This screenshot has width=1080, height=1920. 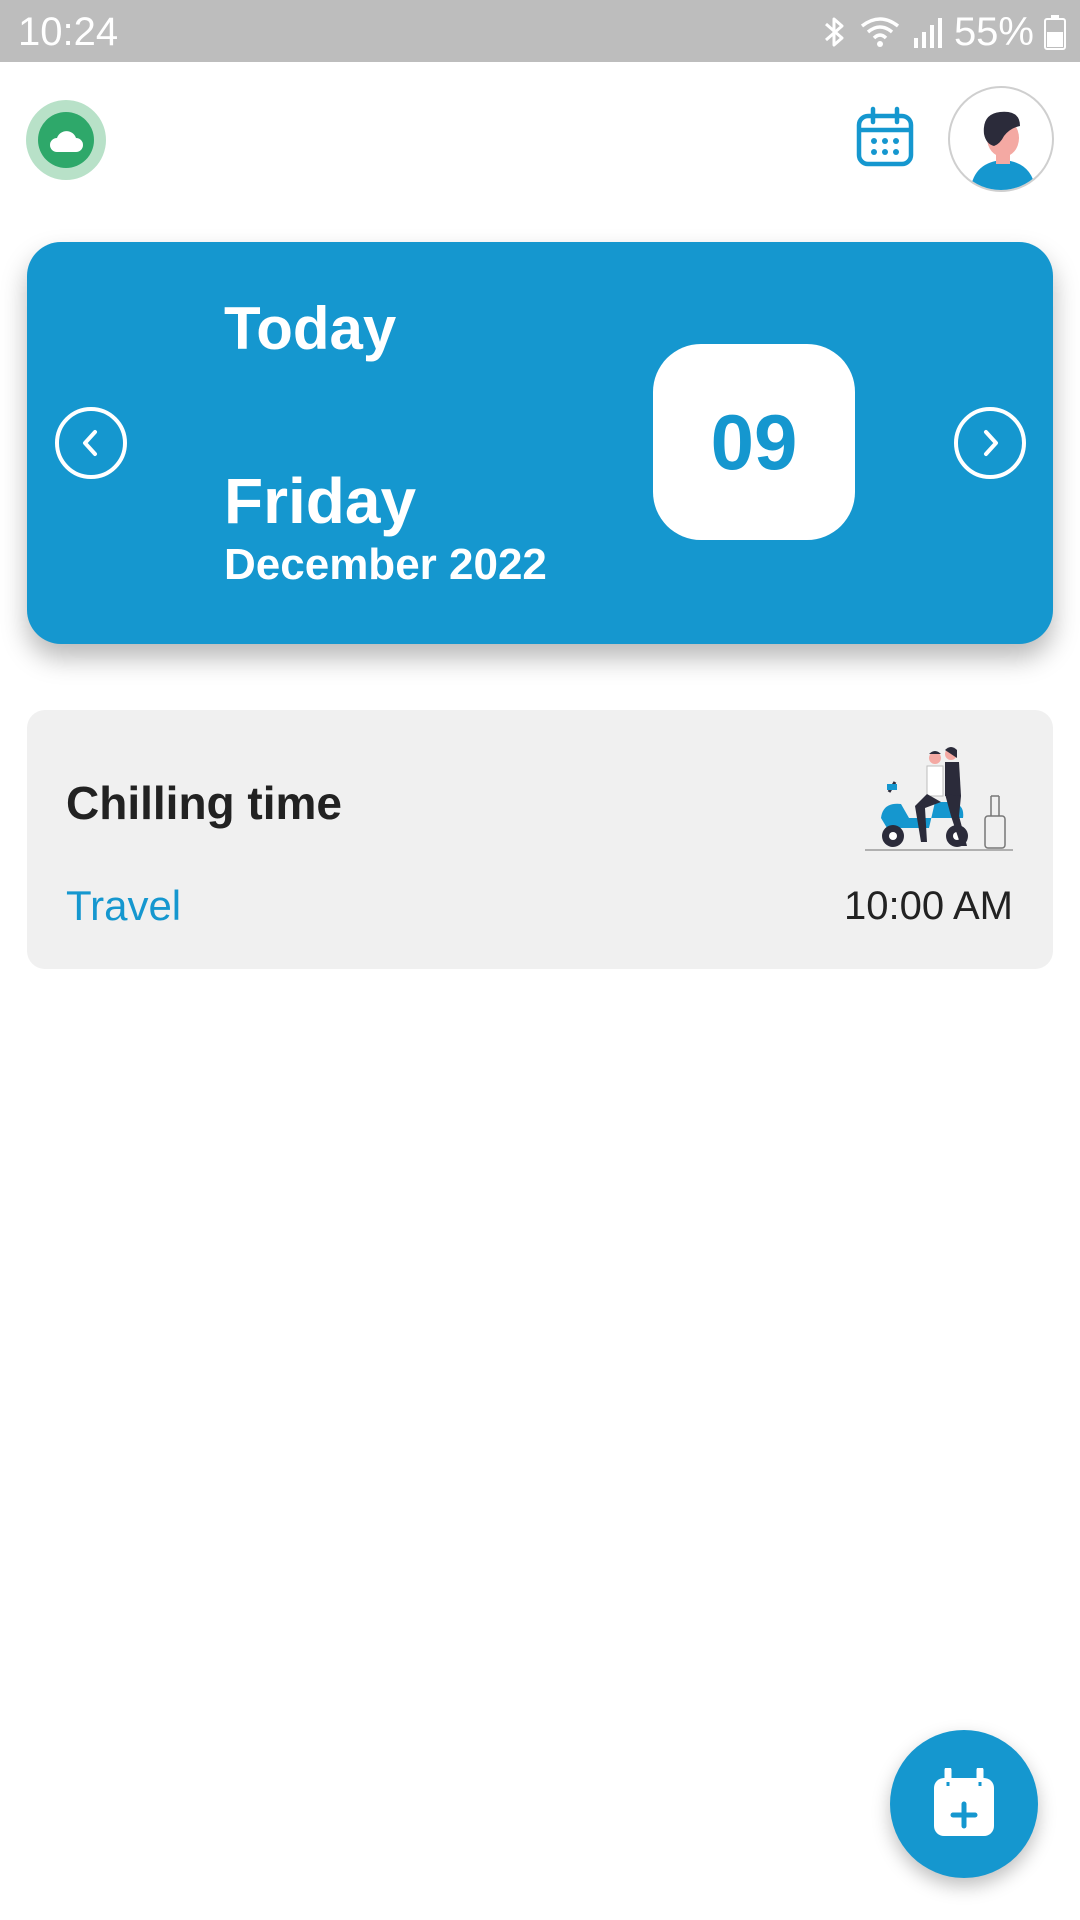 I want to click on battery-icon, so click(x=1055, y=32).